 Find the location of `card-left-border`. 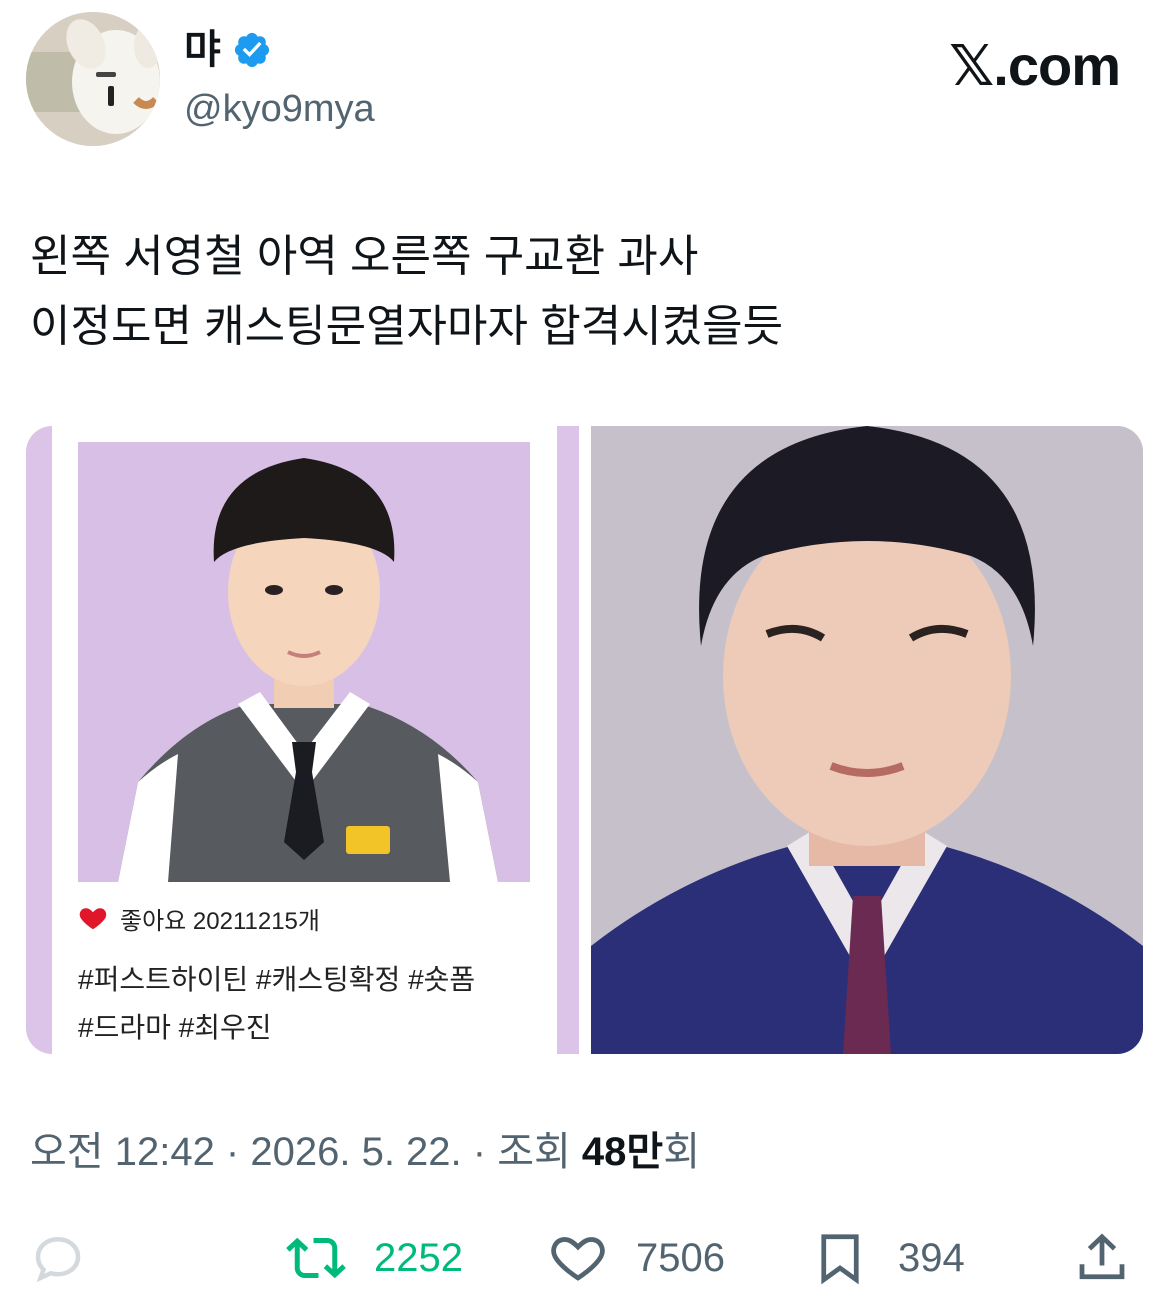

card-left-border is located at coordinates (39, 740).